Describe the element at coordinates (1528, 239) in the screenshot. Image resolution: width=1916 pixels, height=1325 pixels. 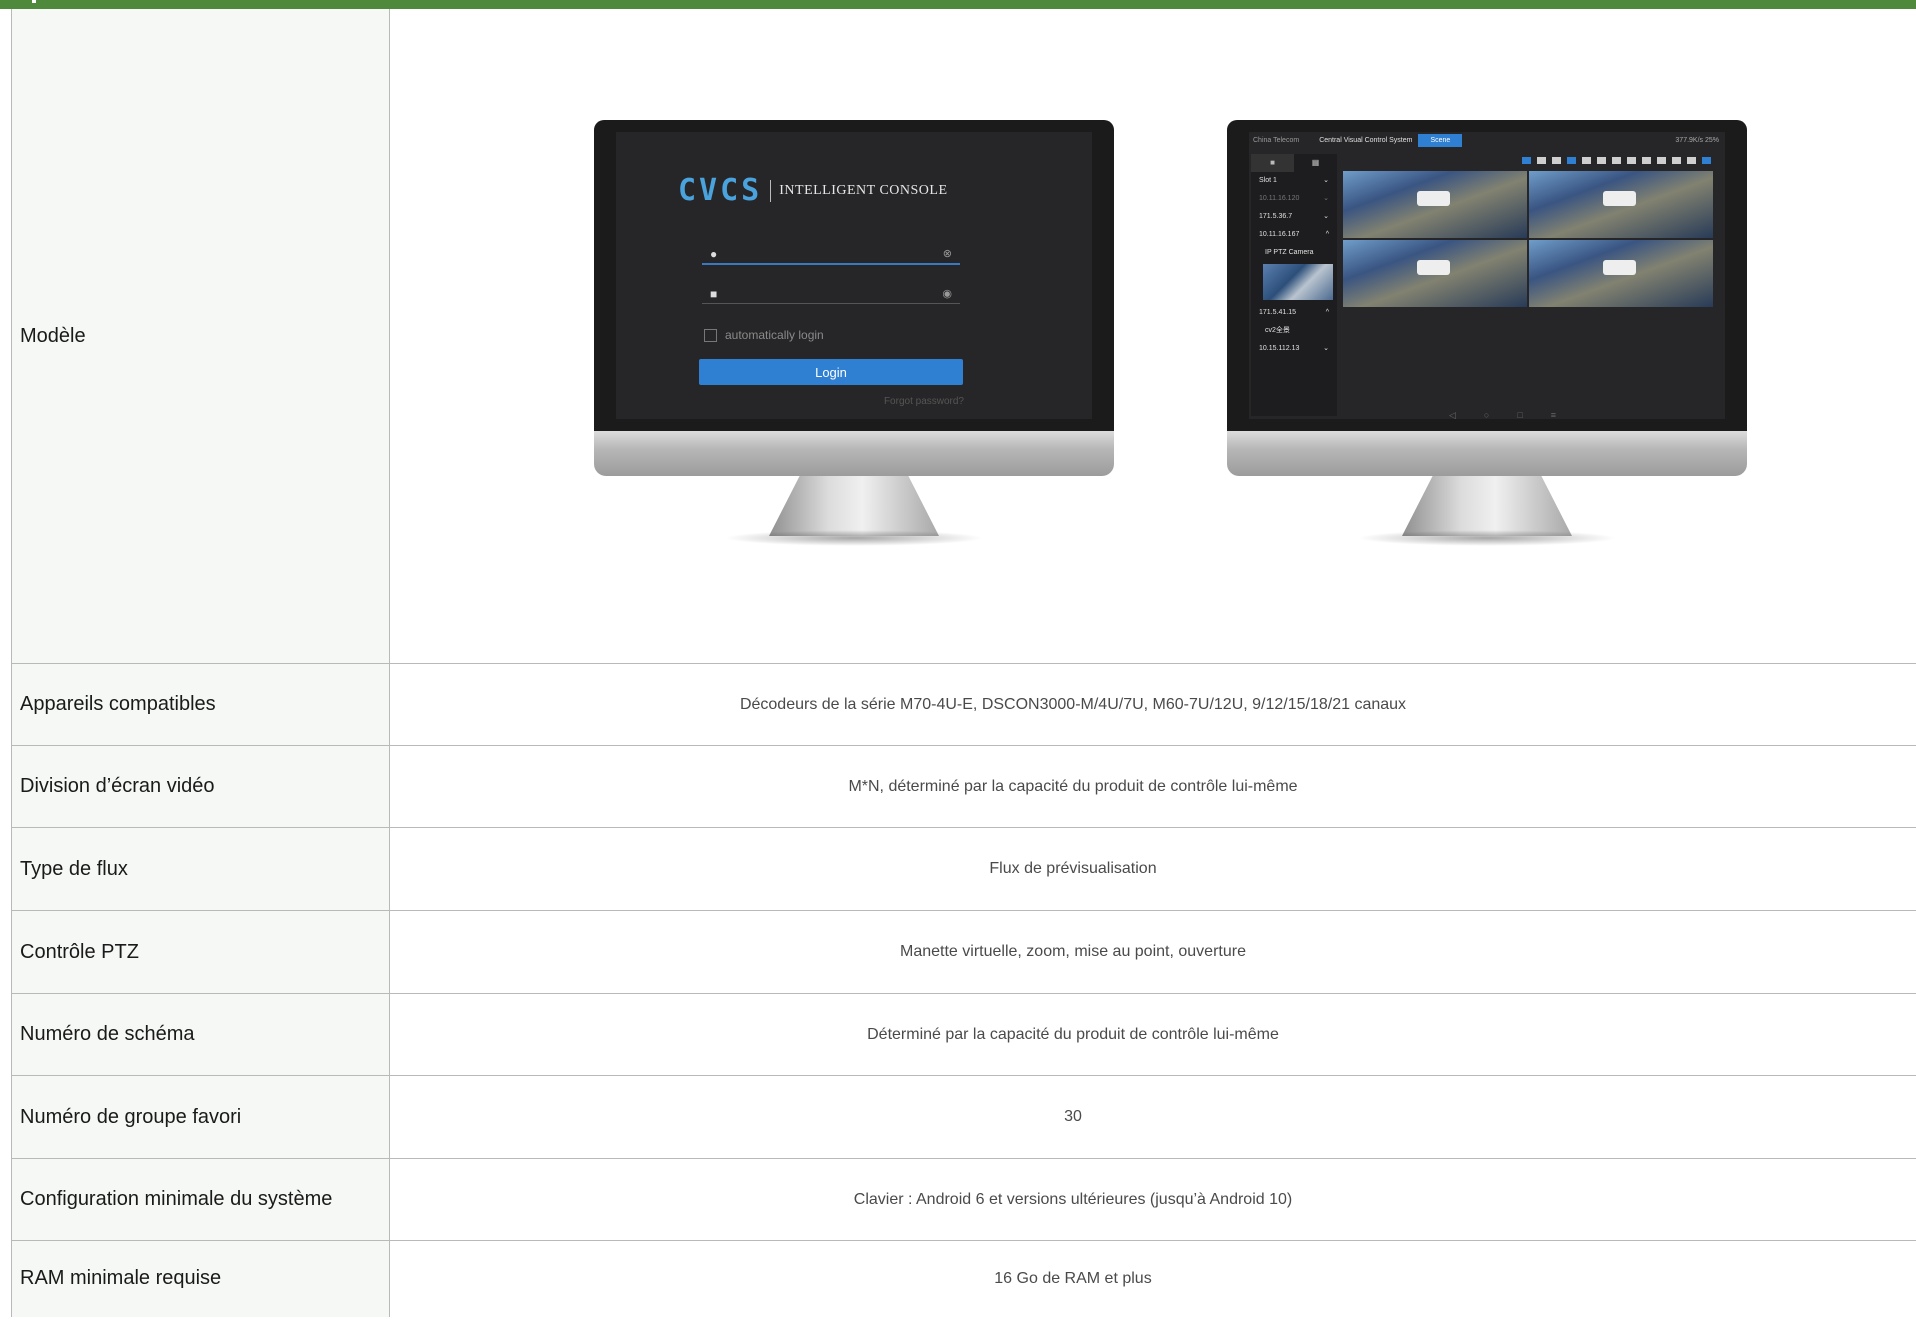
I see `video-grid` at that location.